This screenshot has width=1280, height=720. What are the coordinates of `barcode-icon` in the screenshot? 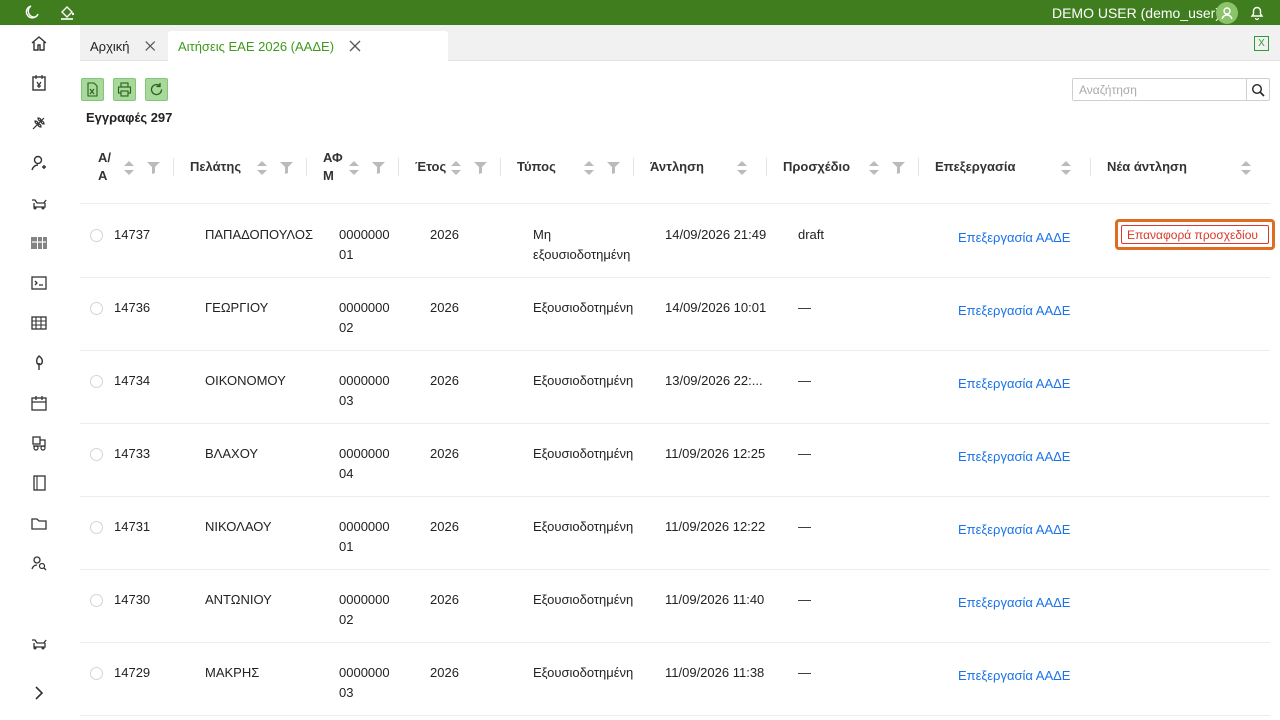 It's located at (39, 243).